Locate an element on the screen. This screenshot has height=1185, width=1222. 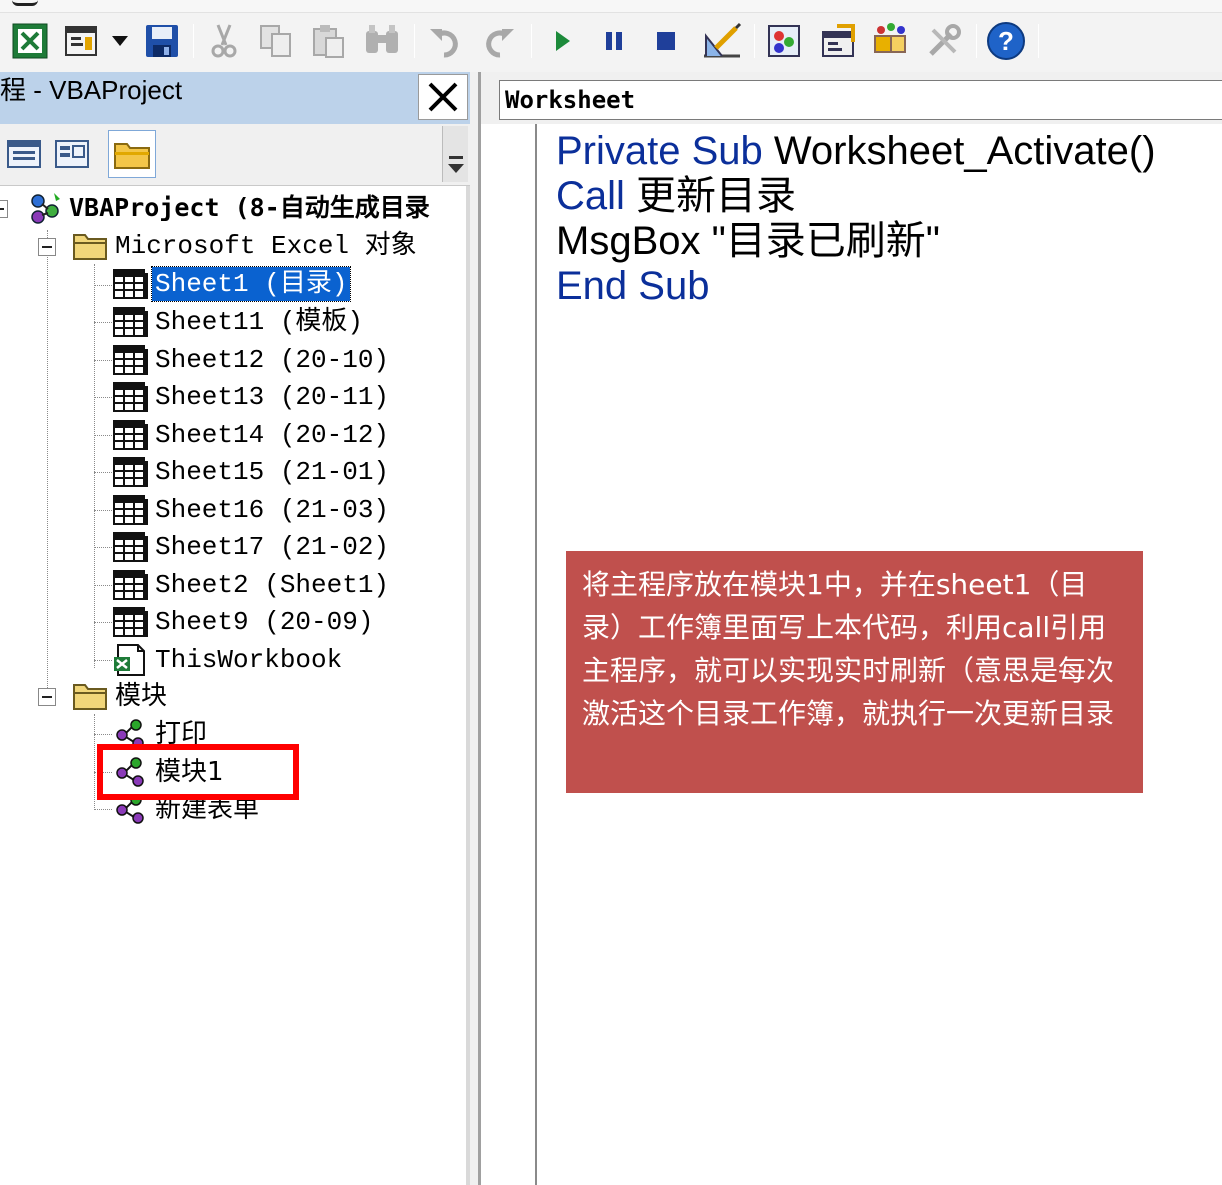
code-line: MsgBox "目录已刷新" is located at coordinates (886, 240).